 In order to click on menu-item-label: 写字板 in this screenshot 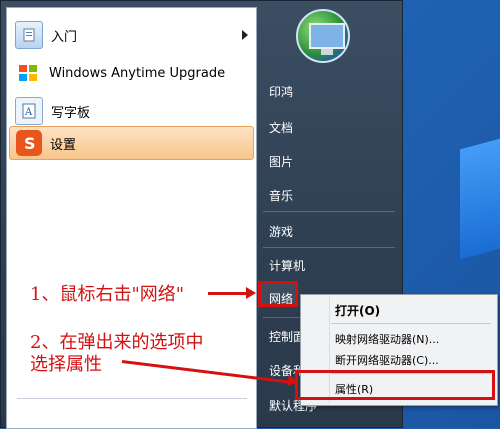, I will do `click(71, 113)`.